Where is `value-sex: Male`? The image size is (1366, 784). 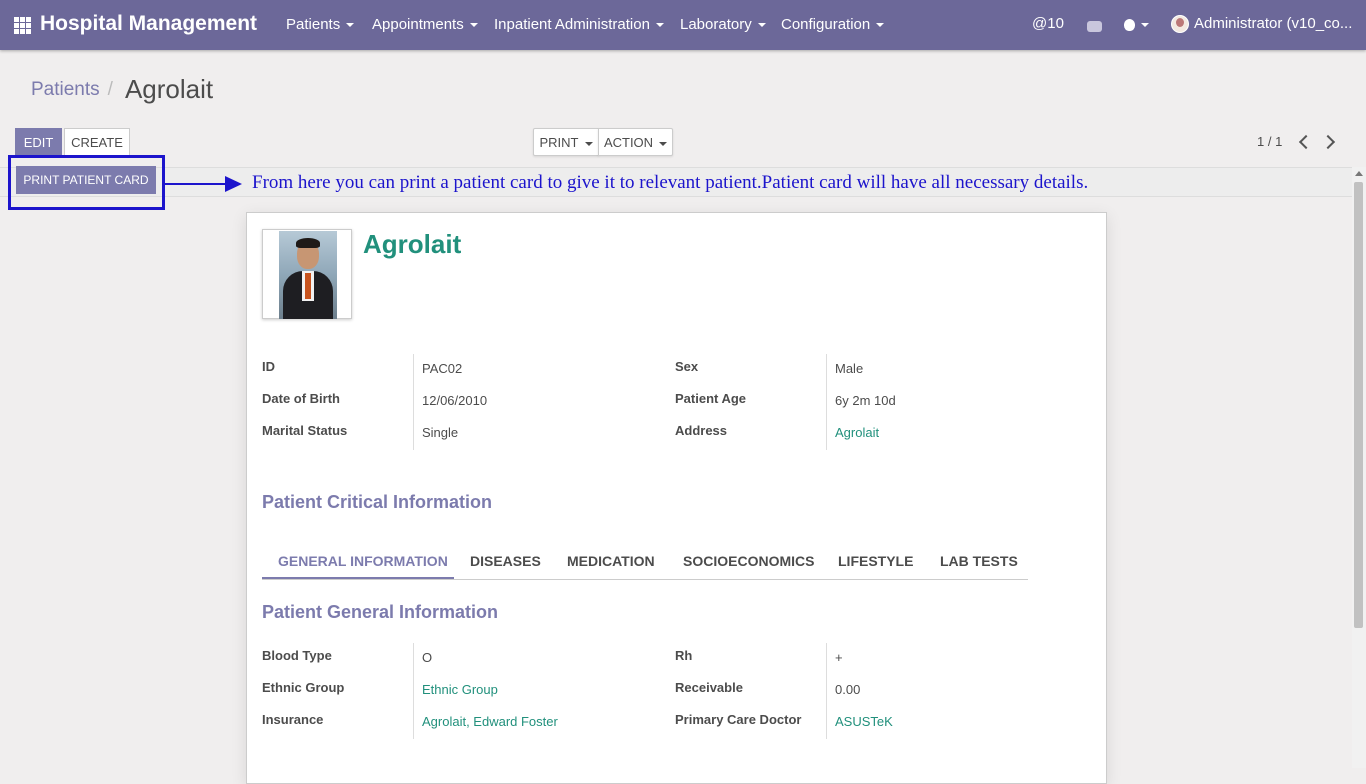 value-sex: Male is located at coordinates (849, 368).